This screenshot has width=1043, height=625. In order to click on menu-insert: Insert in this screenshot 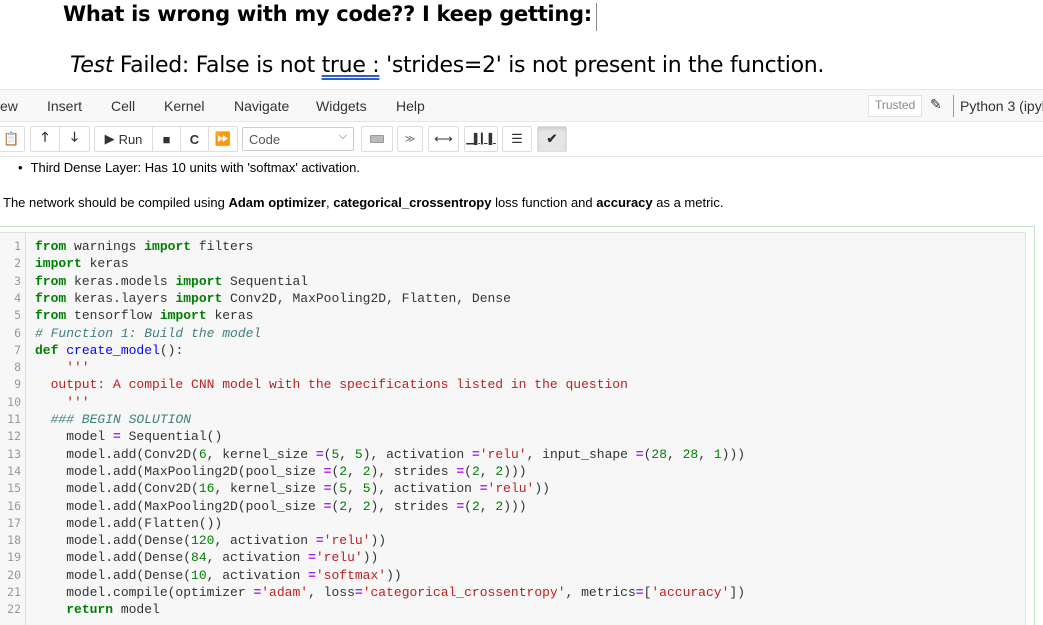, I will do `click(64, 106)`.